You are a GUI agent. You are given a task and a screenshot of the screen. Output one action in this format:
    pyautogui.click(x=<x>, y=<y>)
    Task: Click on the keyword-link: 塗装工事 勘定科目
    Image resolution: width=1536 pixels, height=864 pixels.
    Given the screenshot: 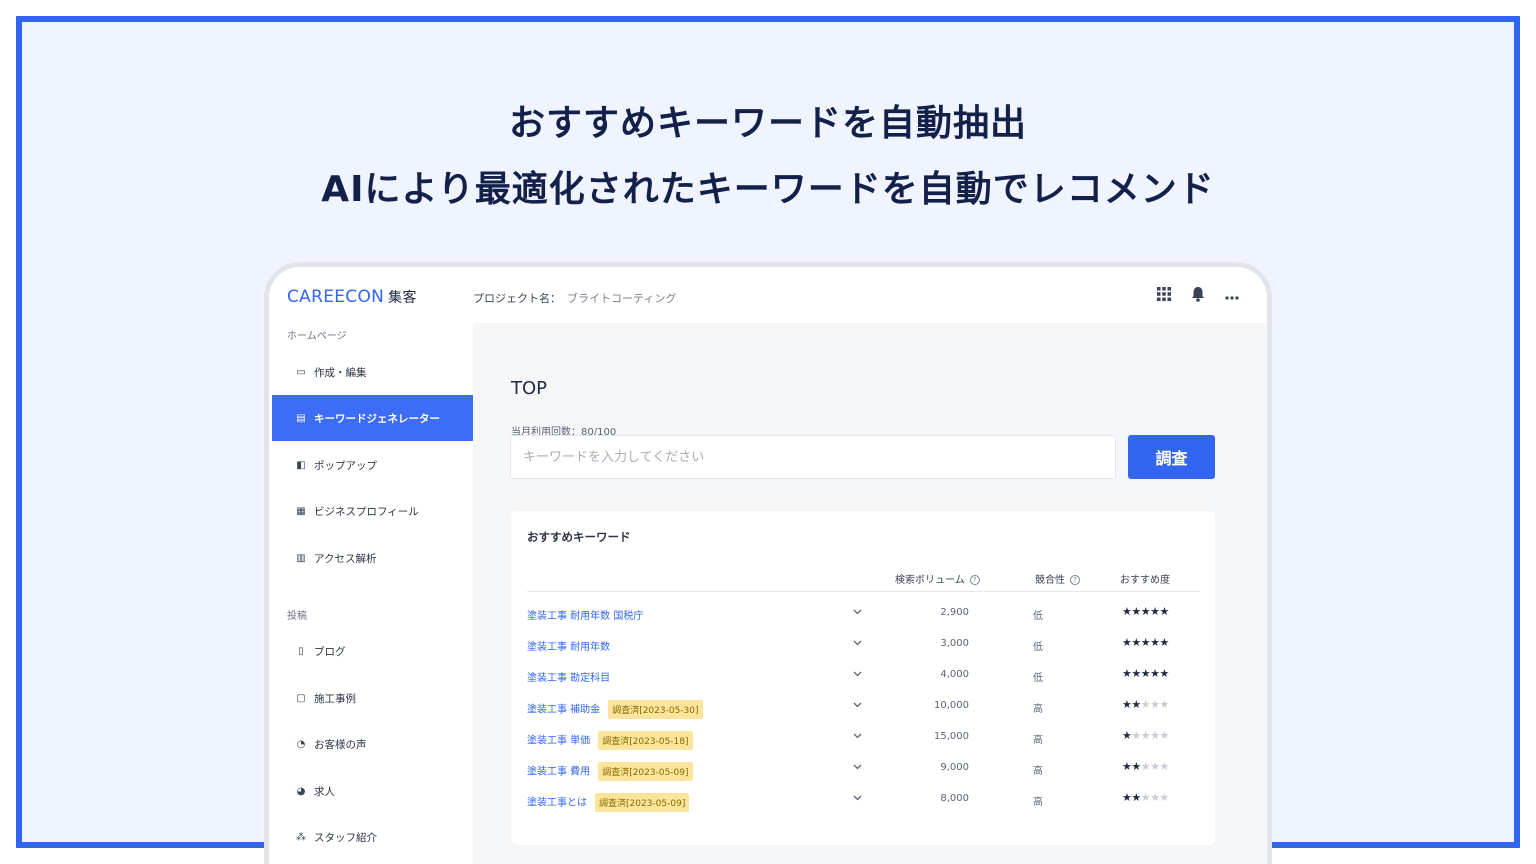 What is the action you would take?
    pyautogui.click(x=568, y=678)
    